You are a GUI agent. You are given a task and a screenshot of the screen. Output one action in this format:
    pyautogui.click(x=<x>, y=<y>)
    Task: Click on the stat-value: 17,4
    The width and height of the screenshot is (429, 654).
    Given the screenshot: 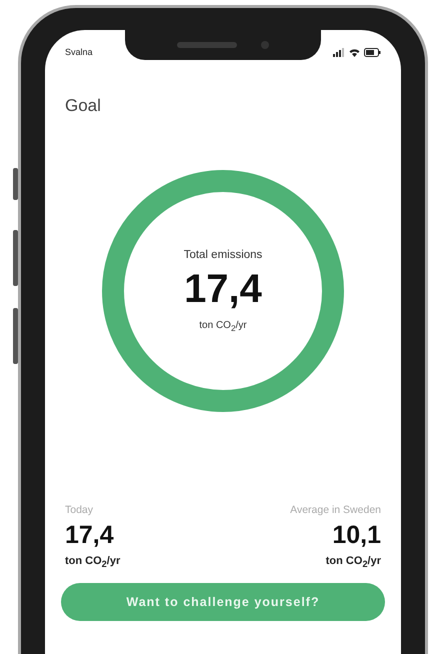 What is the action you would take?
    pyautogui.click(x=90, y=535)
    